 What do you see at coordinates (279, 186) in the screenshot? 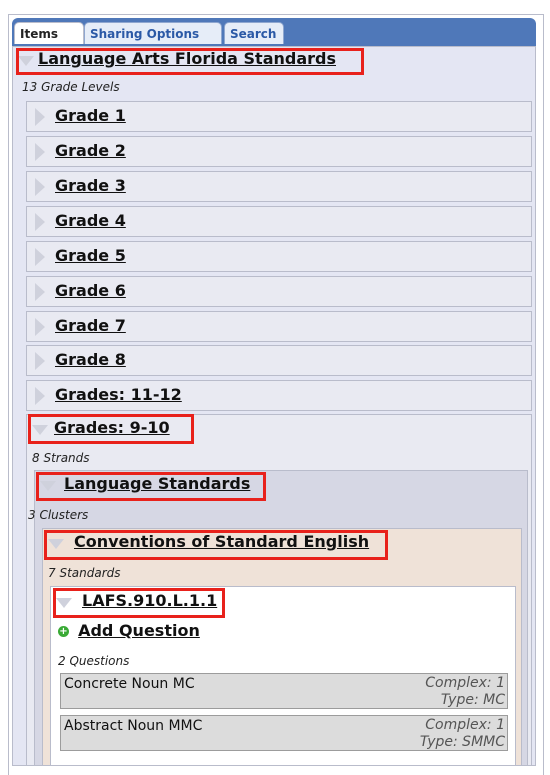
I see `grade-row: Grade 3` at bounding box center [279, 186].